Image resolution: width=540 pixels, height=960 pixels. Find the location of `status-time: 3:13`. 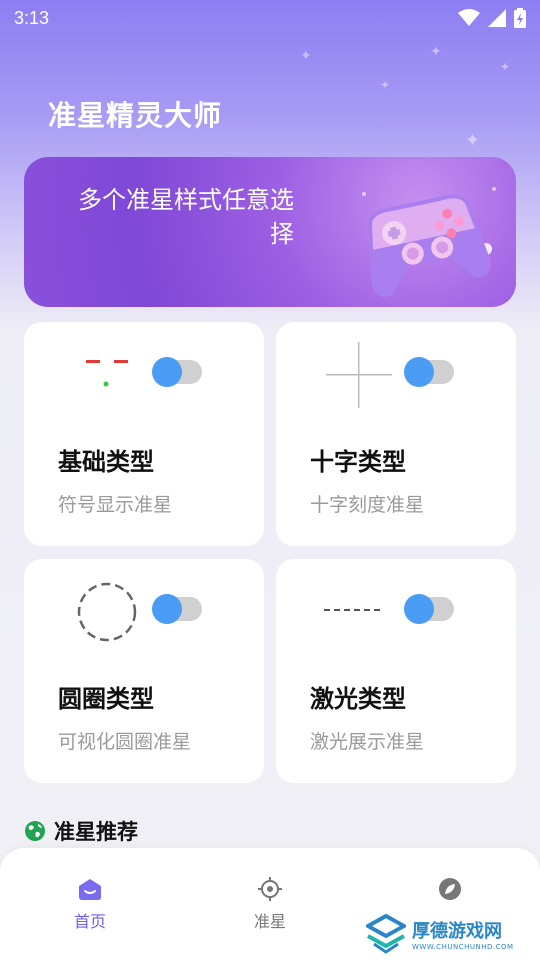

status-time: 3:13 is located at coordinates (32, 17).